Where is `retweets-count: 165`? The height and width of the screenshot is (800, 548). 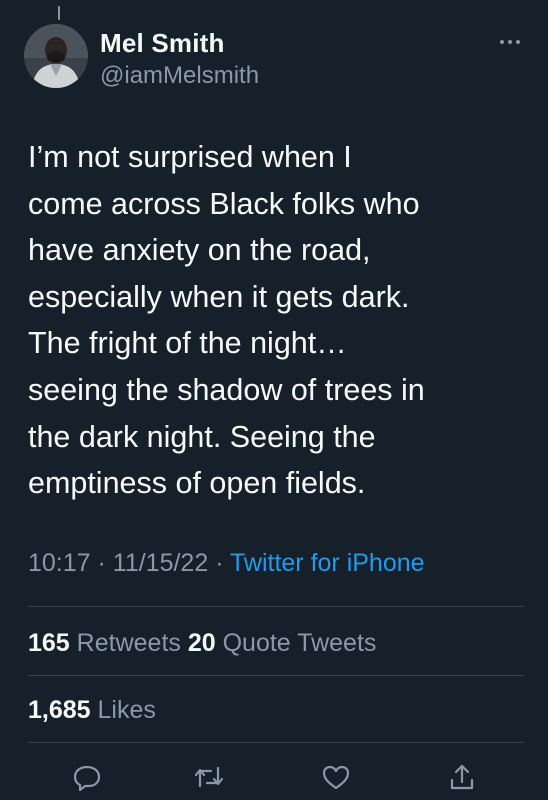 retweets-count: 165 is located at coordinates (49, 643).